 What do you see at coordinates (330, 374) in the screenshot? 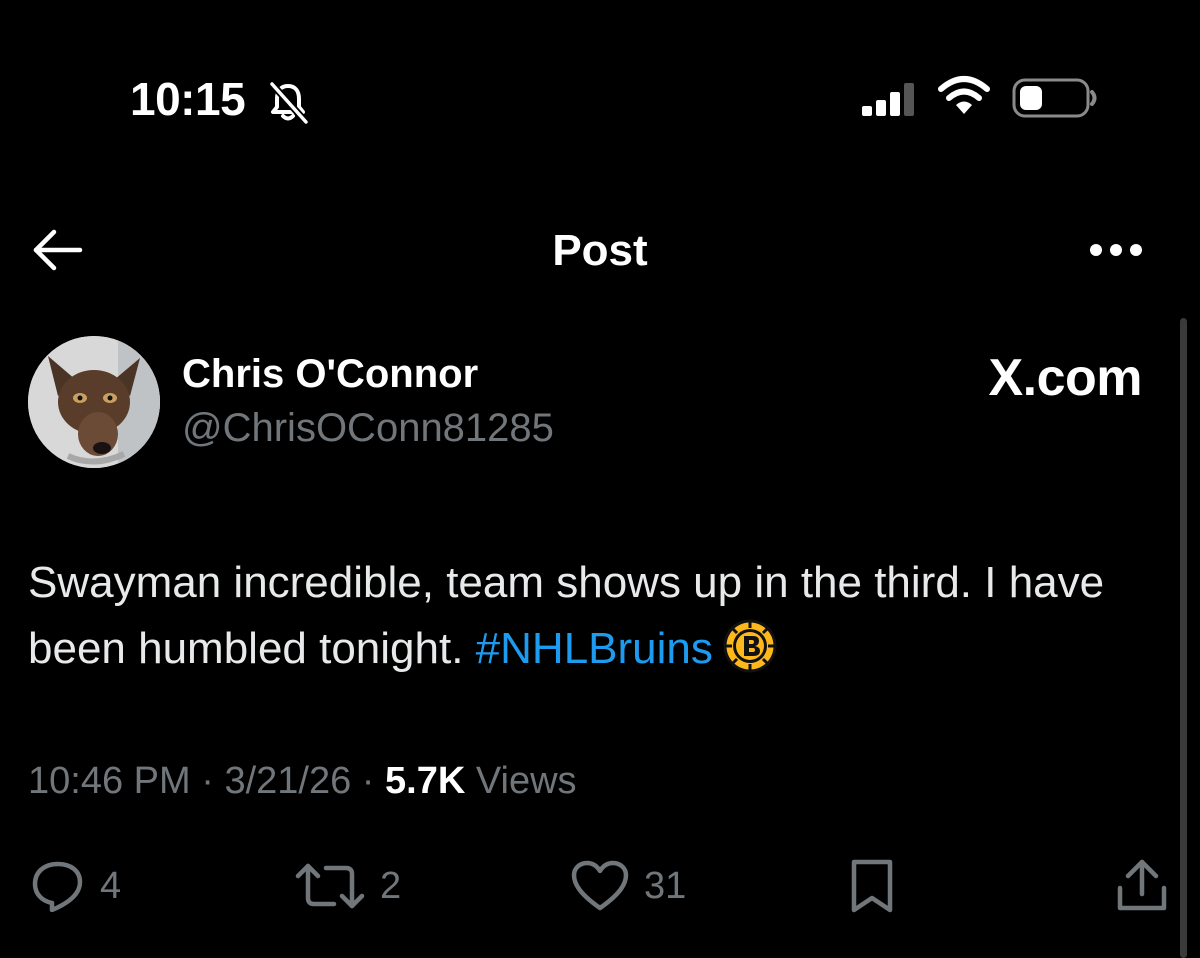
I see `author-name: Chris O'Connor` at bounding box center [330, 374].